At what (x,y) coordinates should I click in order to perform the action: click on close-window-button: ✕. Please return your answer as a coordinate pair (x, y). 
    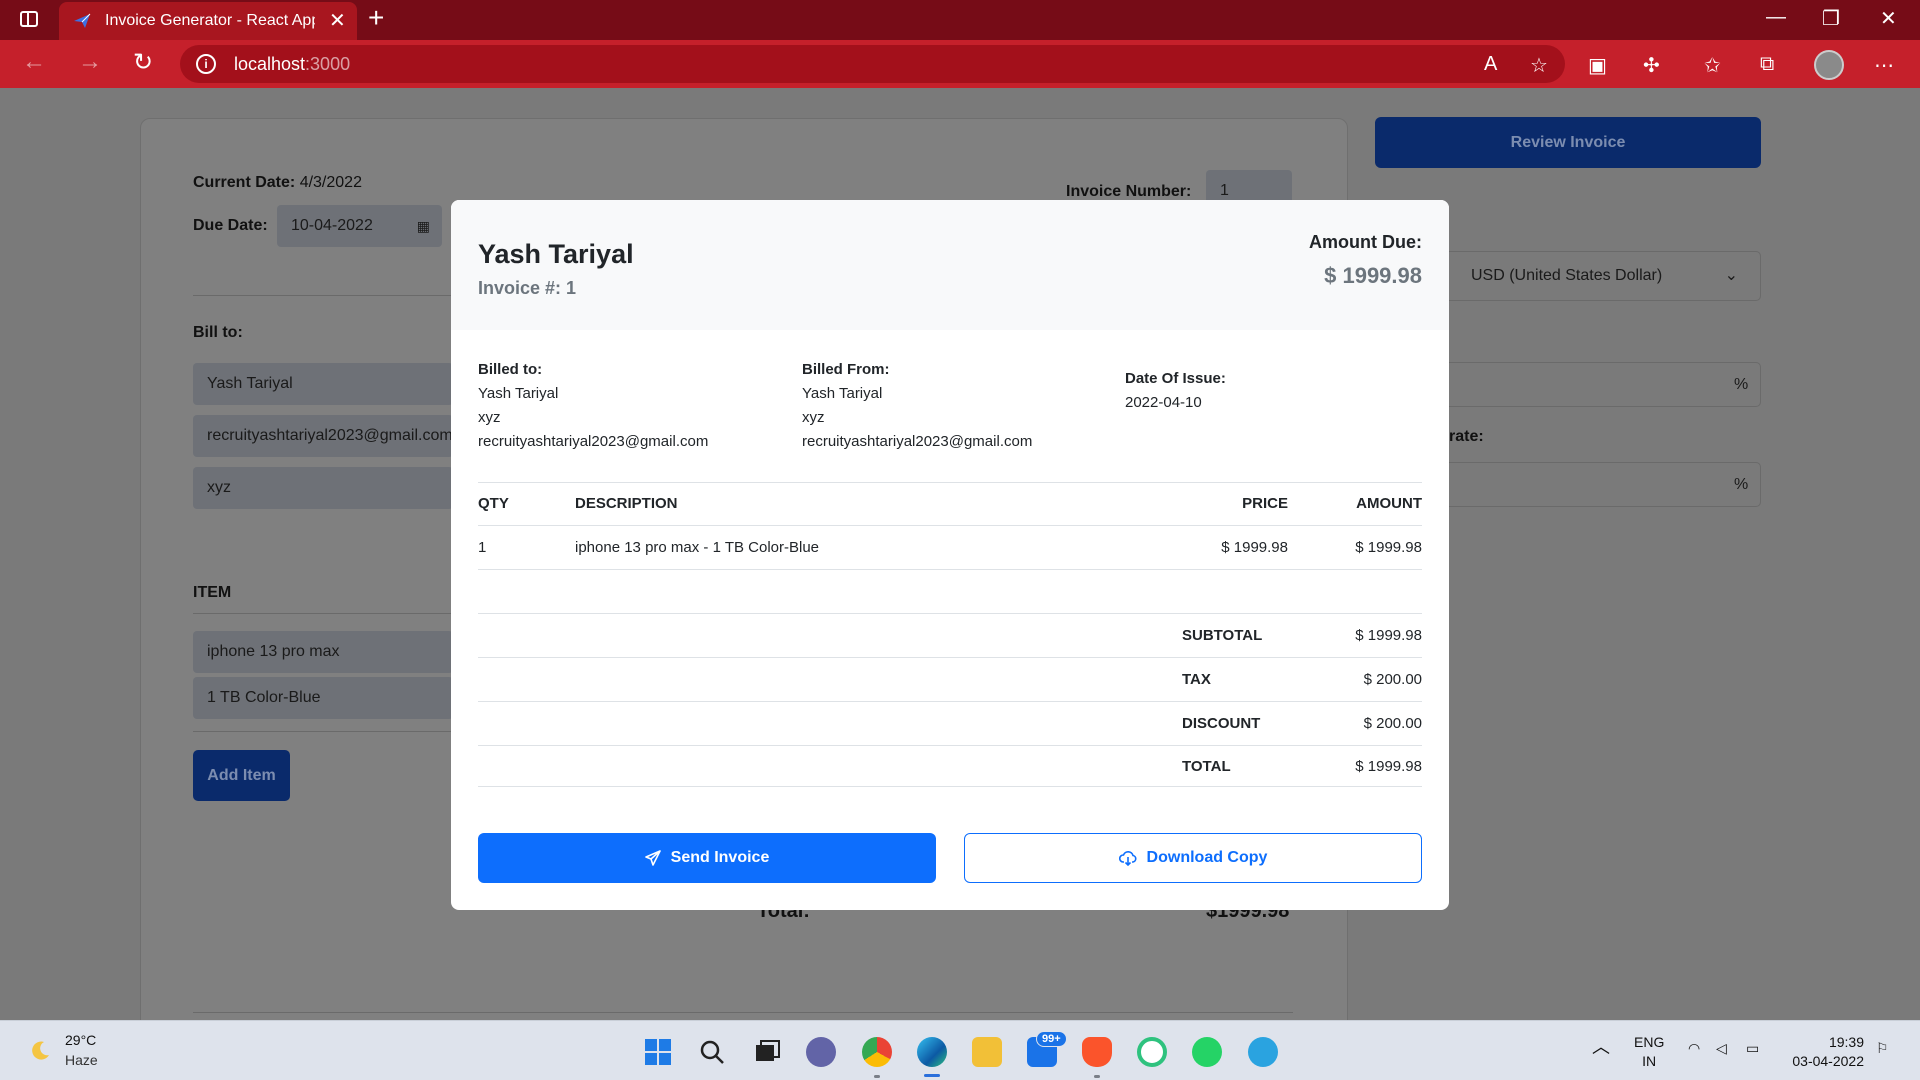
    Looking at the image, I should click on (1888, 18).